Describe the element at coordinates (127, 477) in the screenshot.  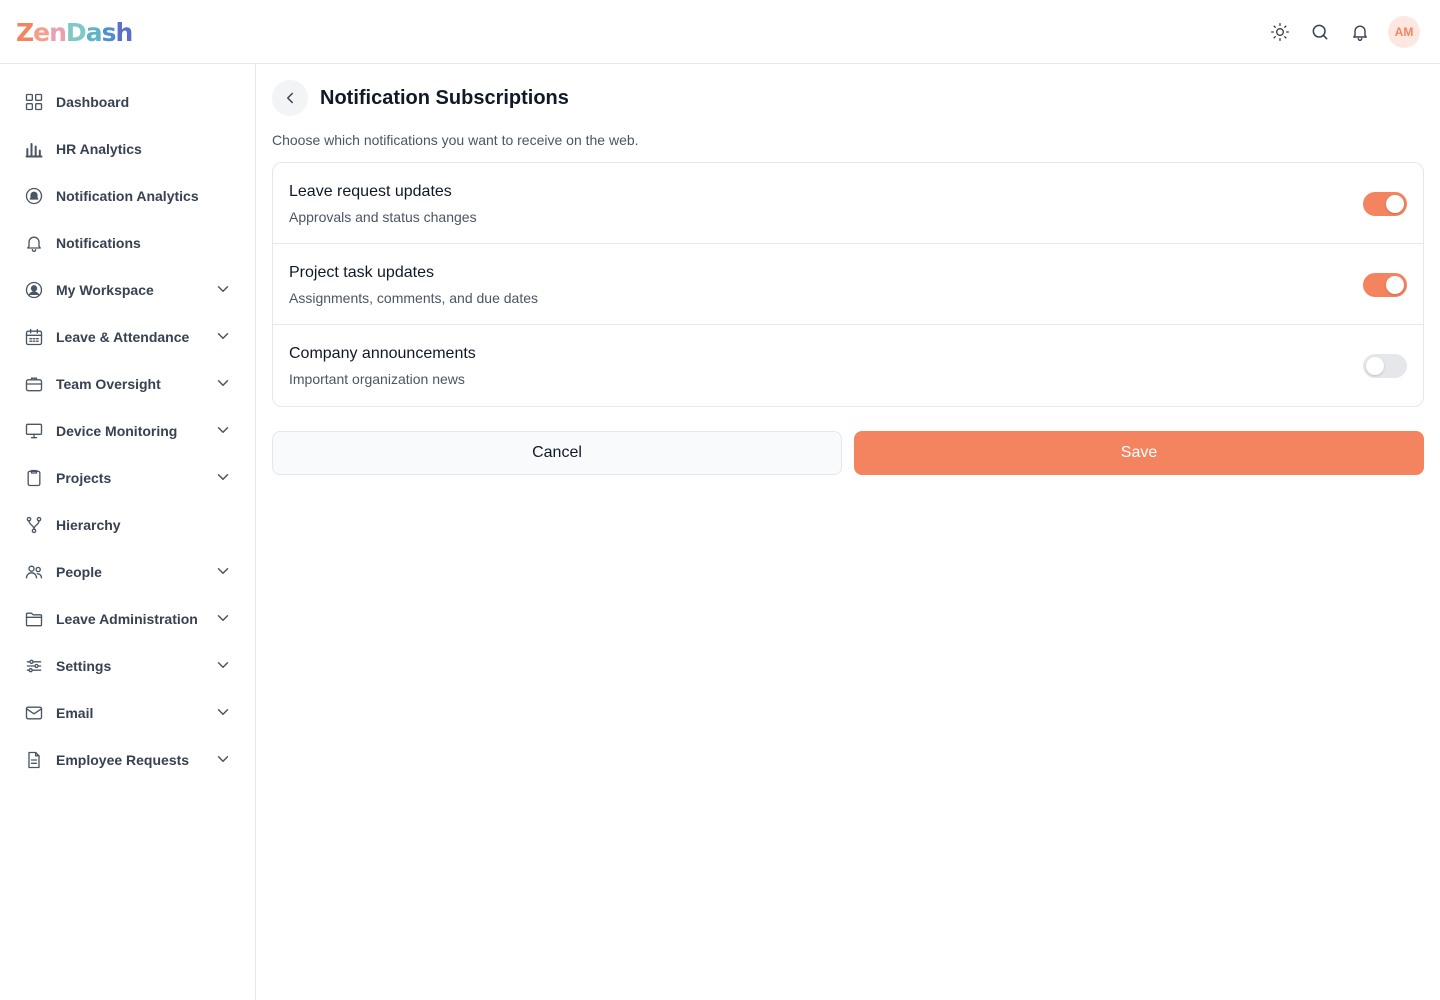
I see `sidebar-item-projects: Projects` at that location.